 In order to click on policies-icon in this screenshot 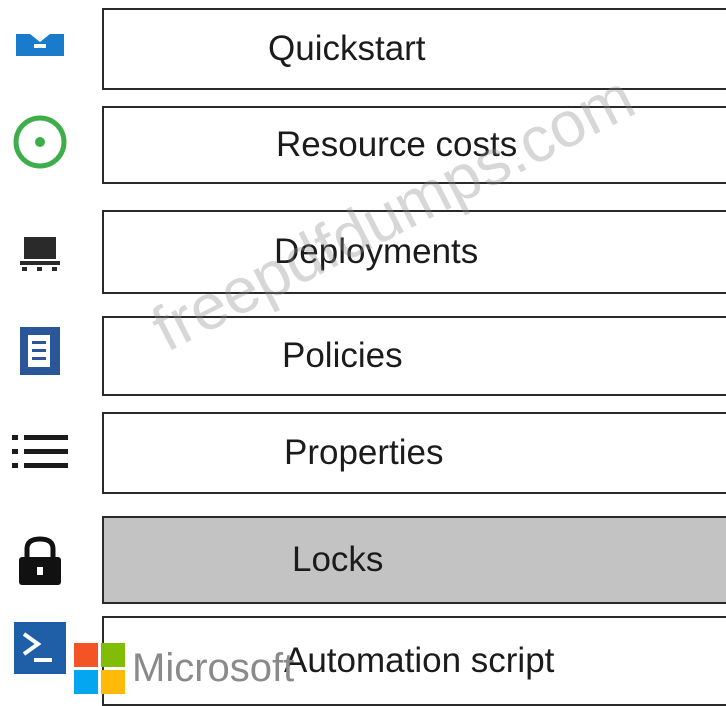, I will do `click(40, 351)`.